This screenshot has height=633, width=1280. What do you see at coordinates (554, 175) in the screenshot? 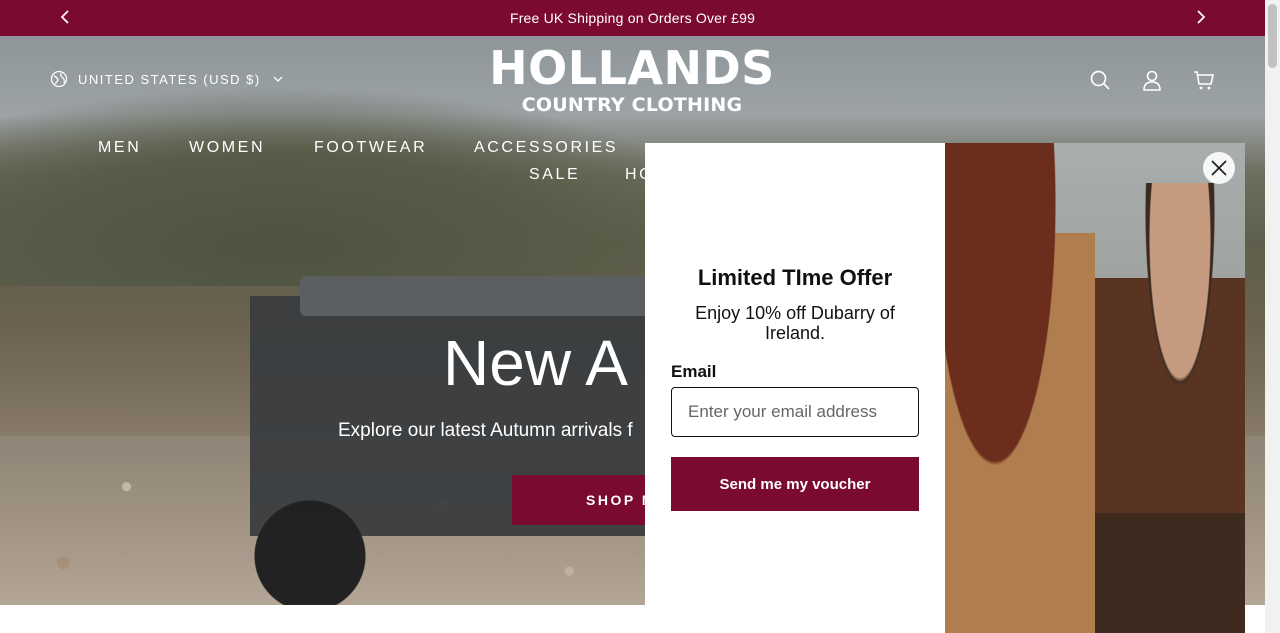
I see `nav-item-sale: SALE` at bounding box center [554, 175].